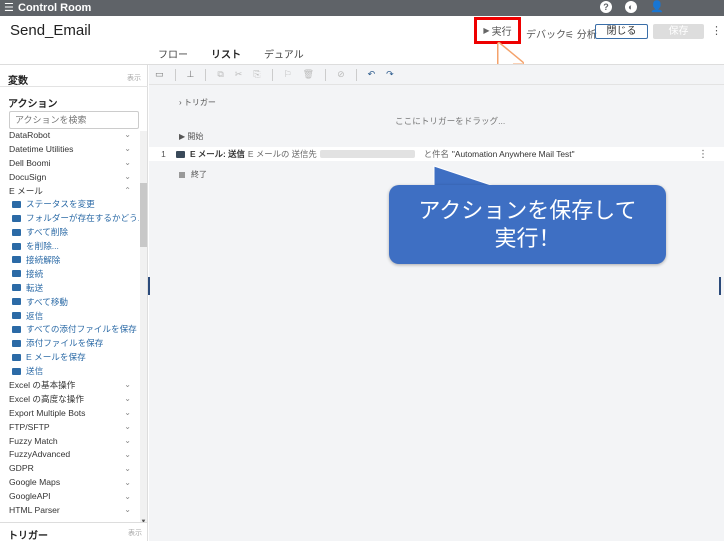 Image resolution: width=724 pixels, height=541 pixels. I want to click on more-options-icon: ⋮, so click(716, 31).